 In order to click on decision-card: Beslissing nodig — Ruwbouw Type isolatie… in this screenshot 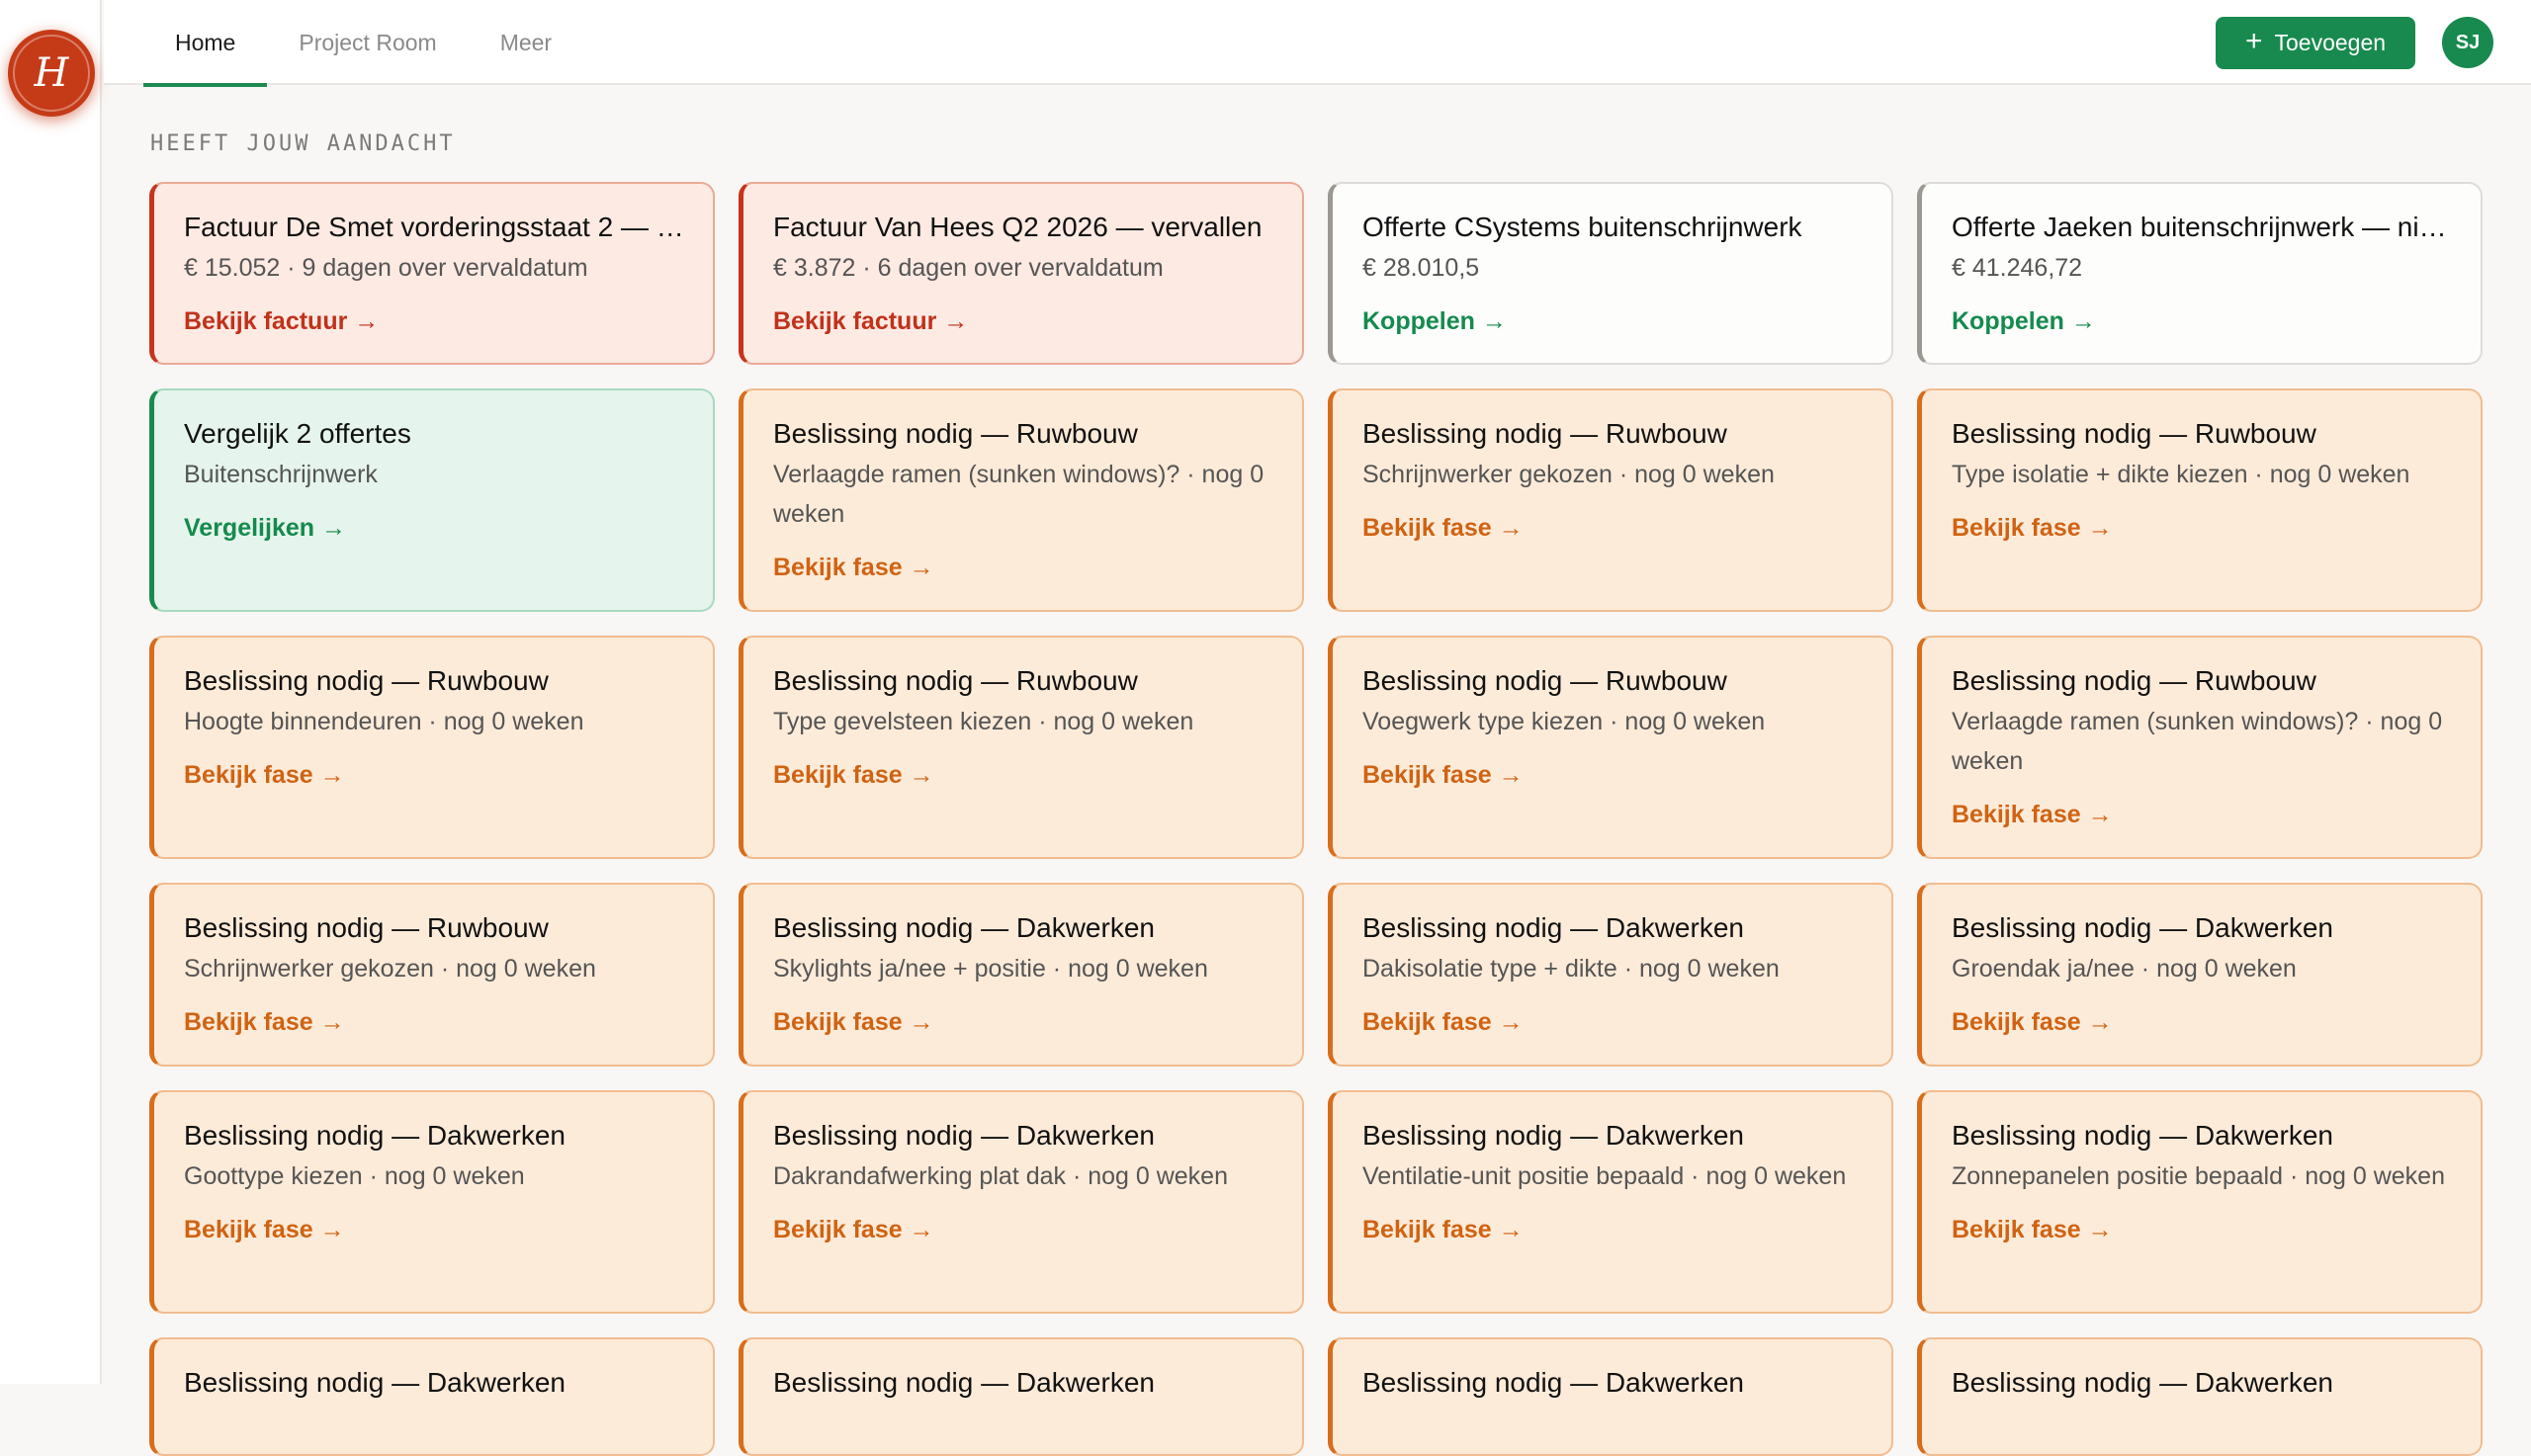, I will do `click(2200, 500)`.